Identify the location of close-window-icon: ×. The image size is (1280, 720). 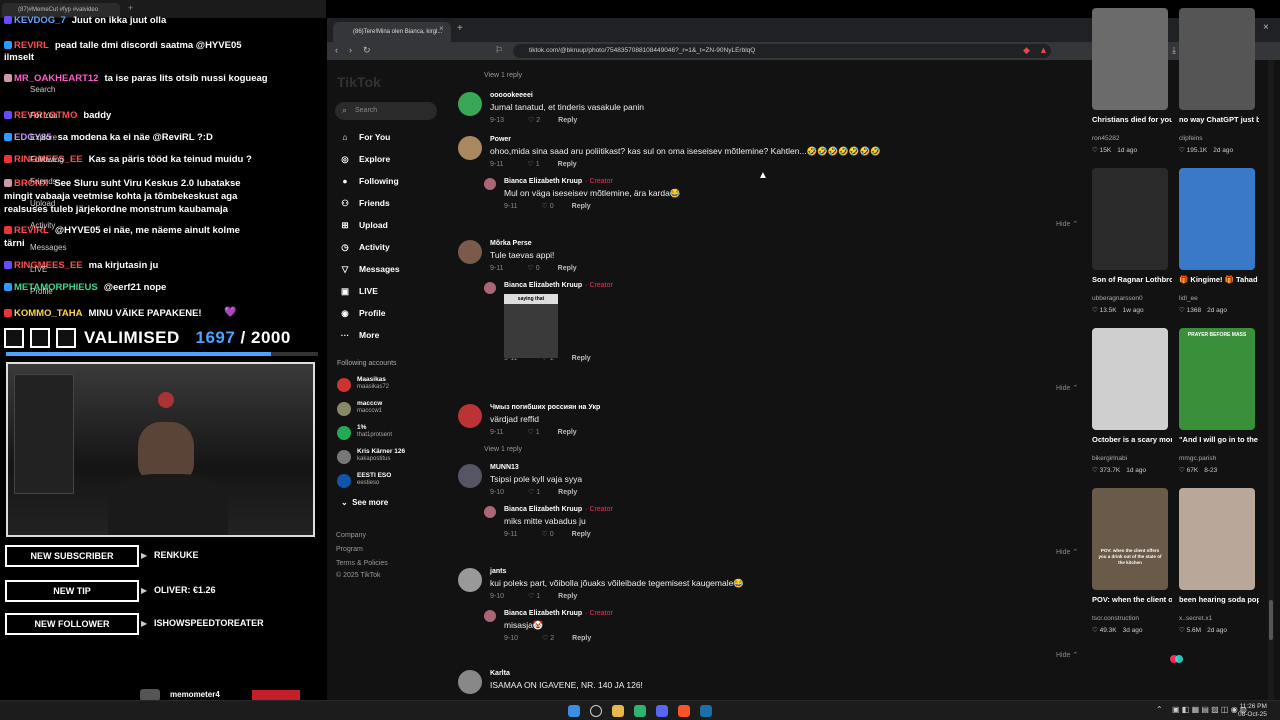
(1266, 27).